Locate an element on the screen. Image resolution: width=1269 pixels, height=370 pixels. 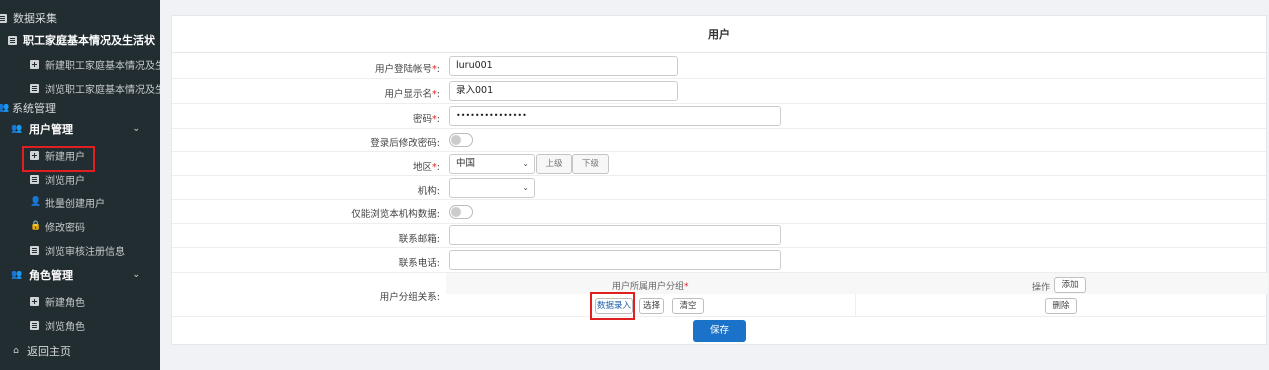
sidebar-item-browse-registration: 浏览审核注册信息 is located at coordinates (77, 250).